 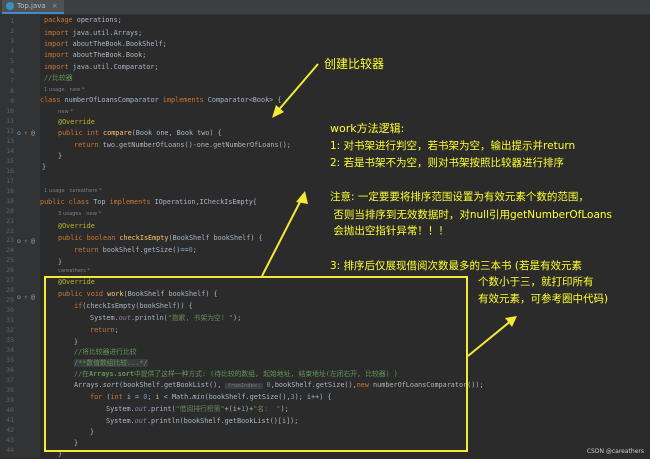 I want to click on logic-title: work方法逻辑:, so click(x=367, y=128).